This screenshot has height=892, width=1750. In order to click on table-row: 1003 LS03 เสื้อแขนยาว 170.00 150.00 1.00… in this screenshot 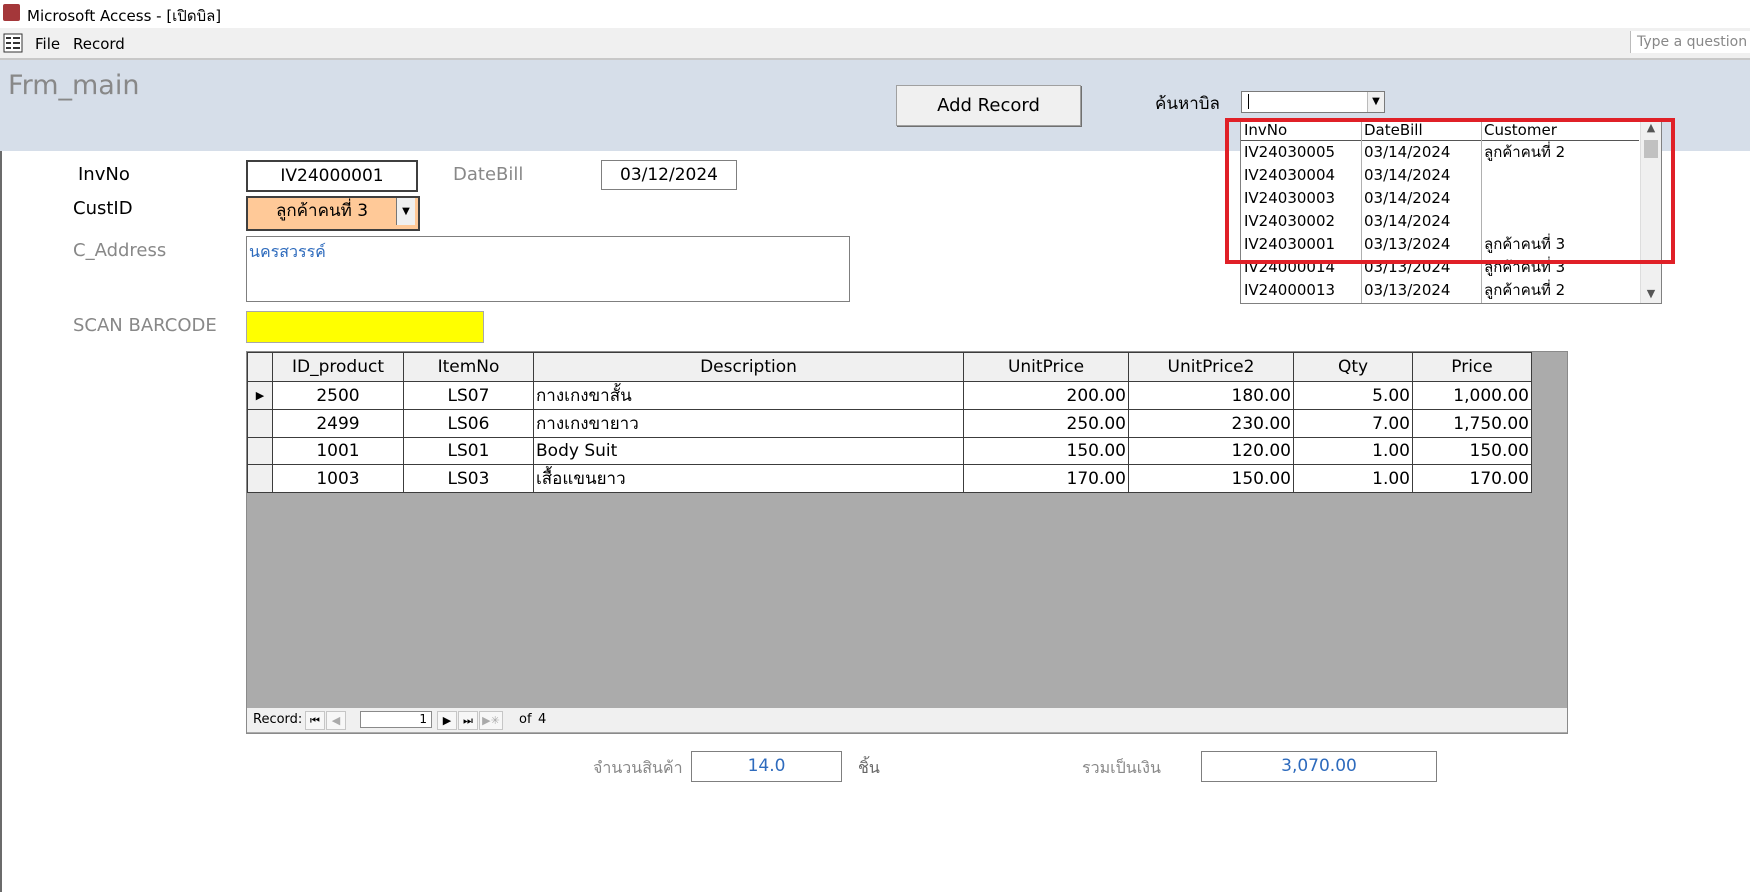, I will do `click(889, 478)`.